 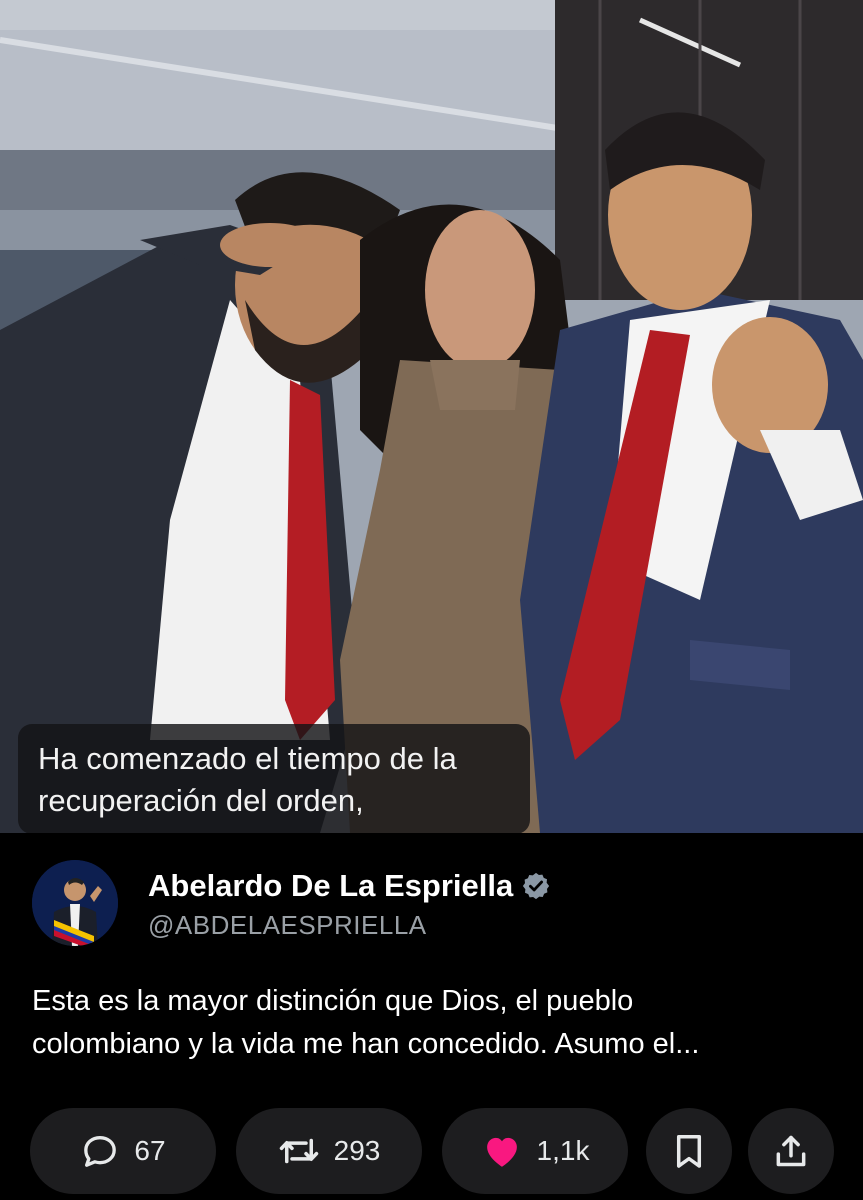 What do you see at coordinates (563, 1150) in the screenshot?
I see `like-count: 1,1k` at bounding box center [563, 1150].